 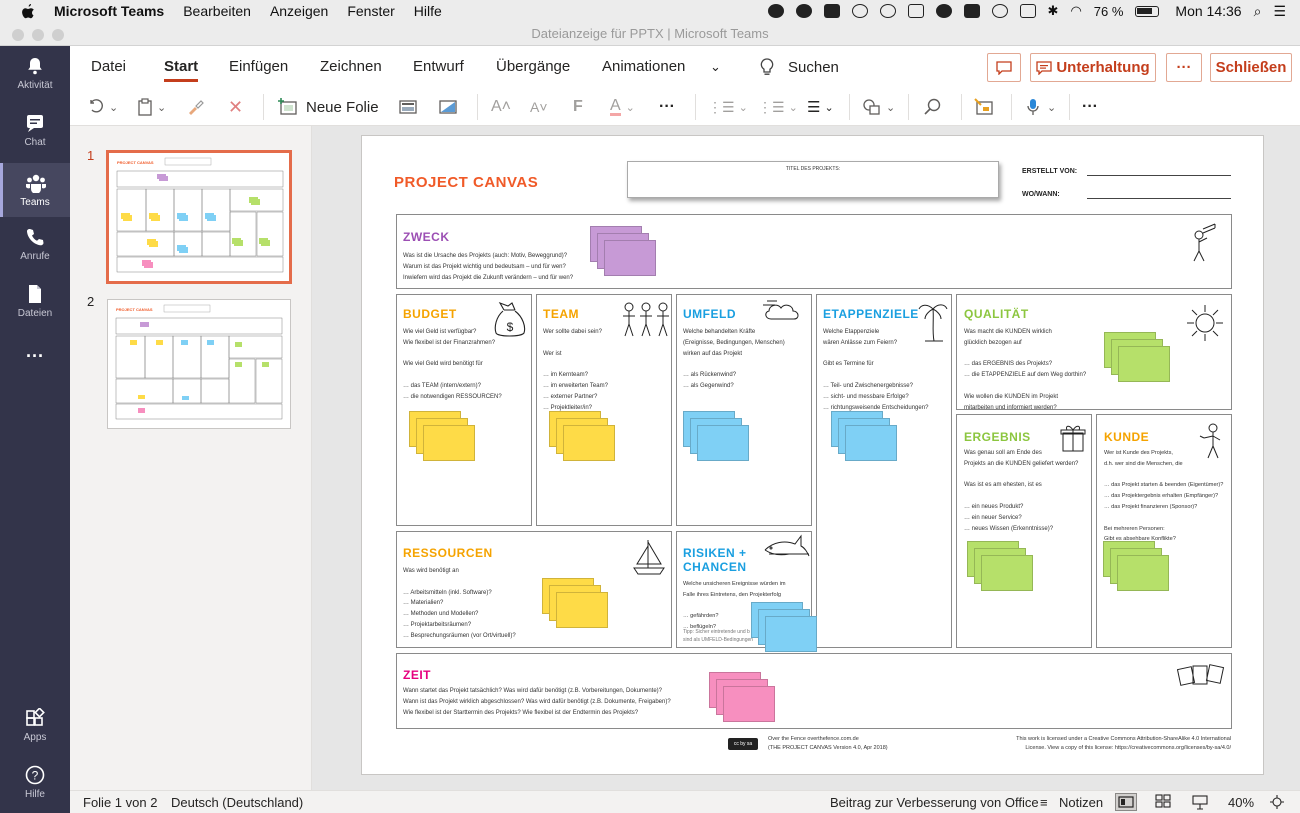 I want to click on more-font-options-button: ···, so click(x=667, y=107).